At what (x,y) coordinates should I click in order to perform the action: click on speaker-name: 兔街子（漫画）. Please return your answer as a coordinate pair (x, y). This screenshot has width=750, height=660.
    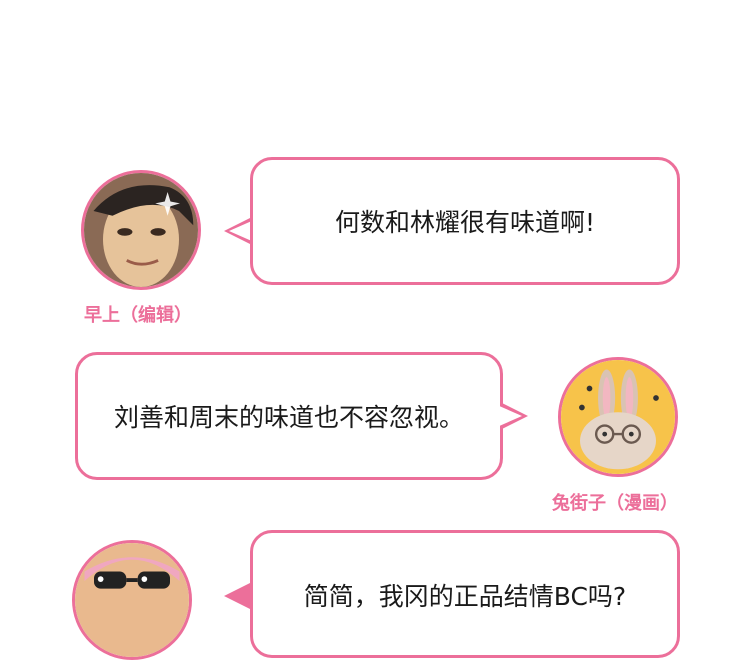
    Looking at the image, I should click on (615, 503).